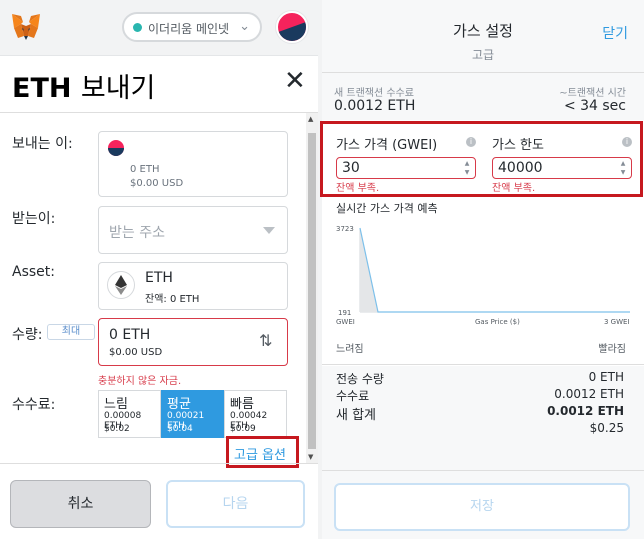 Image resolution: width=644 pixels, height=539 pixels. I want to click on gas-price-chart: 3723 191GWEI Gas Price ($) 3 GWEI, so click(482, 275).